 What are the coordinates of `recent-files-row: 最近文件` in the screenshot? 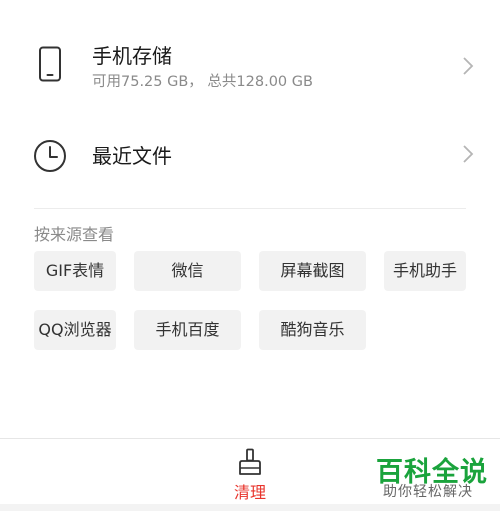 It's located at (250, 156).